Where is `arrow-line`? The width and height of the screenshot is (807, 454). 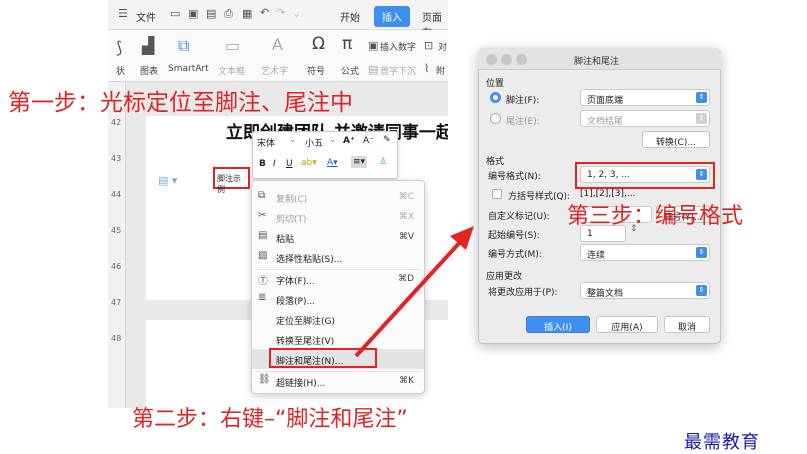 arrow-line is located at coordinates (409, 298).